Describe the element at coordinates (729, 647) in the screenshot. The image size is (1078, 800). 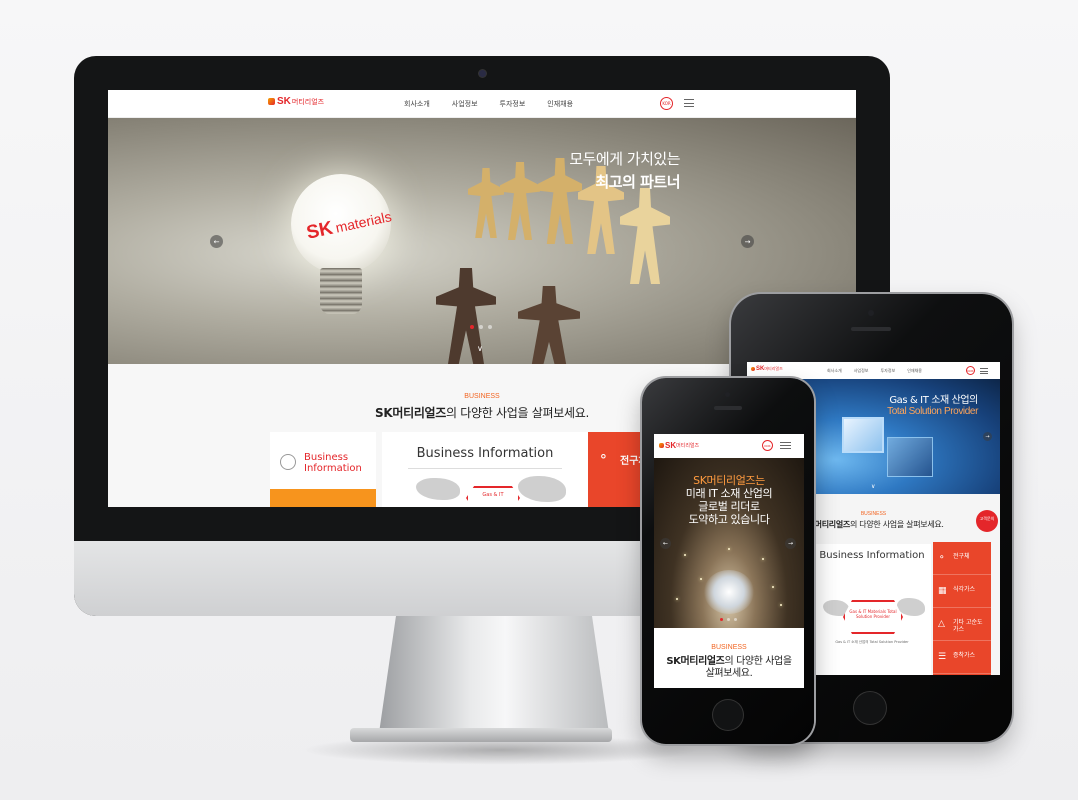
I see `business-tag: BUSINESS` at that location.